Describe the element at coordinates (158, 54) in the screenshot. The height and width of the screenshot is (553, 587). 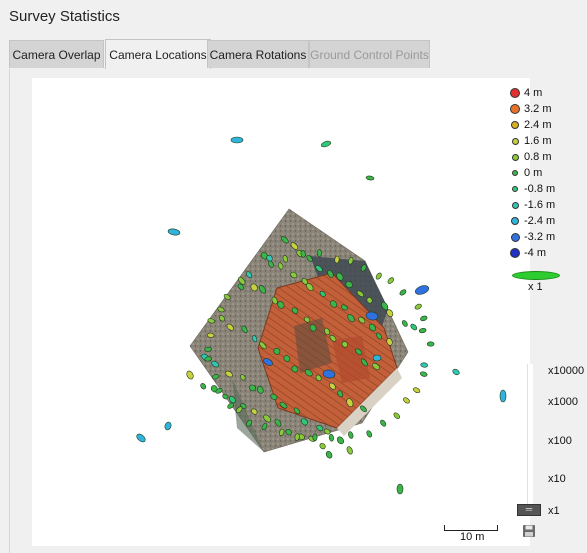
I see `tab-camera-locations: Camera Locations` at that location.